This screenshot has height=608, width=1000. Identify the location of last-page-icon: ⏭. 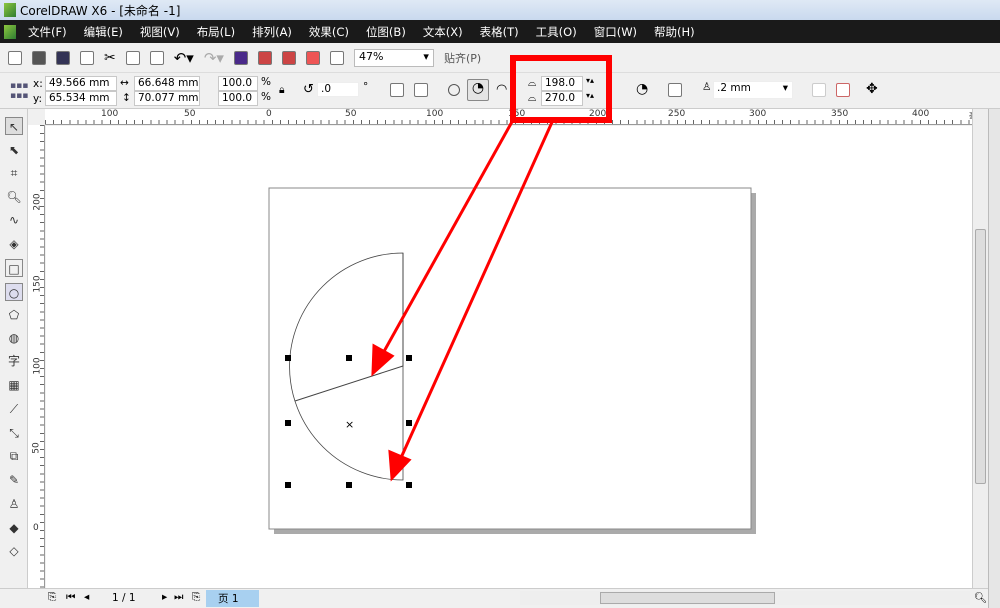
(178, 597).